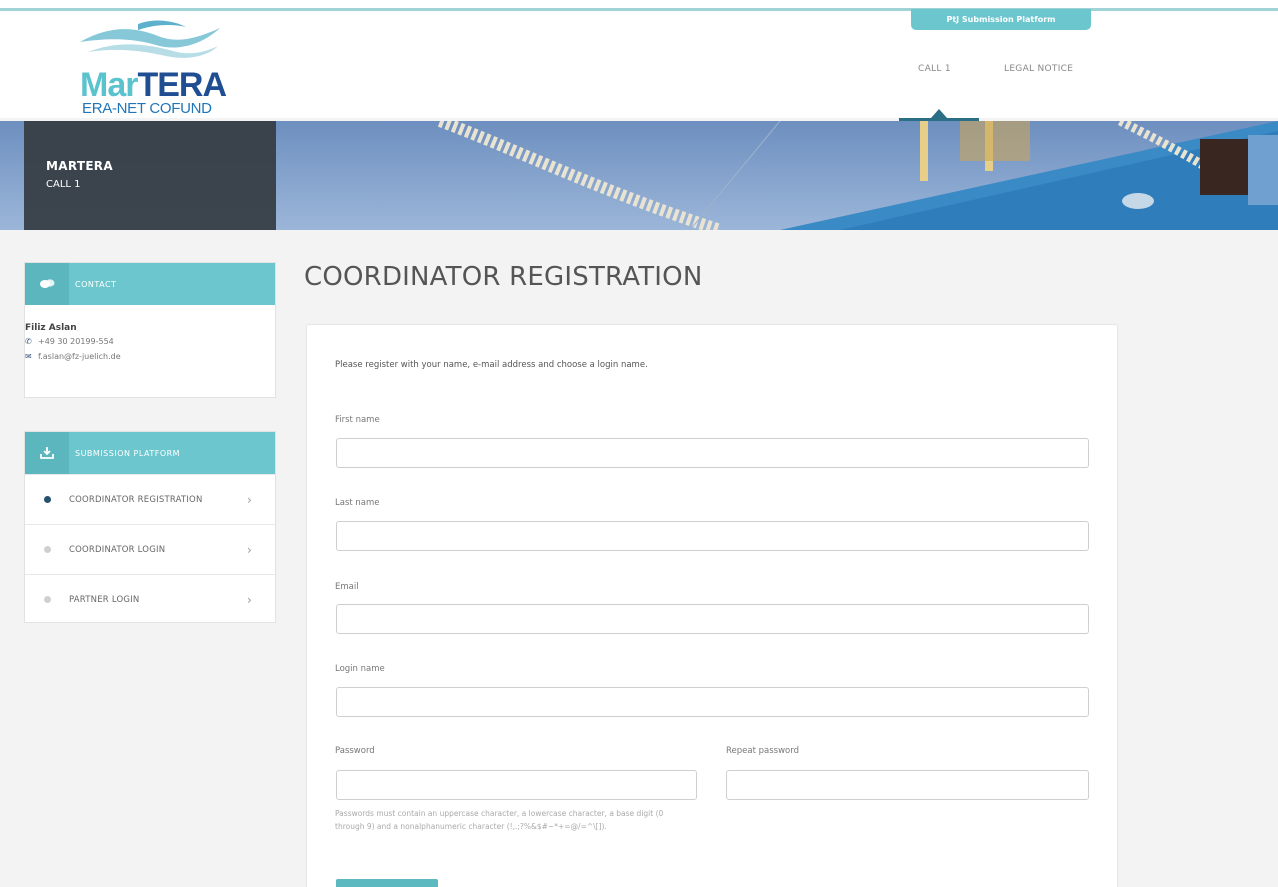 Image resolution: width=1278 pixels, height=887 pixels. I want to click on nav-legal-notice: LEGAL NOTICE, so click(1038, 69).